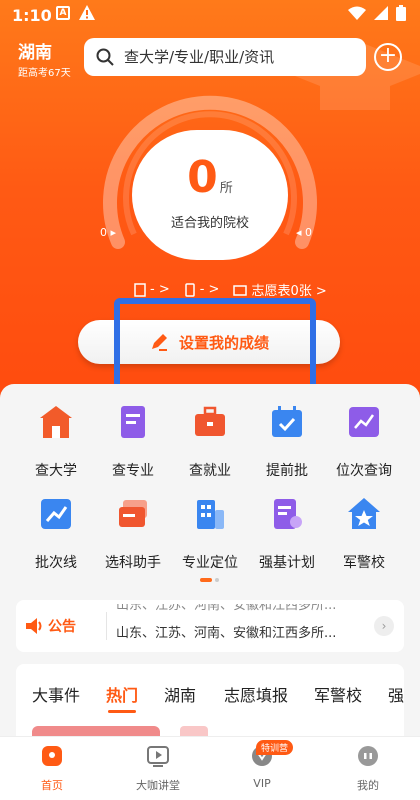 This screenshot has height=800, width=420. Describe the element at coordinates (381, 13) in the screenshot. I see `signal-icon` at that location.